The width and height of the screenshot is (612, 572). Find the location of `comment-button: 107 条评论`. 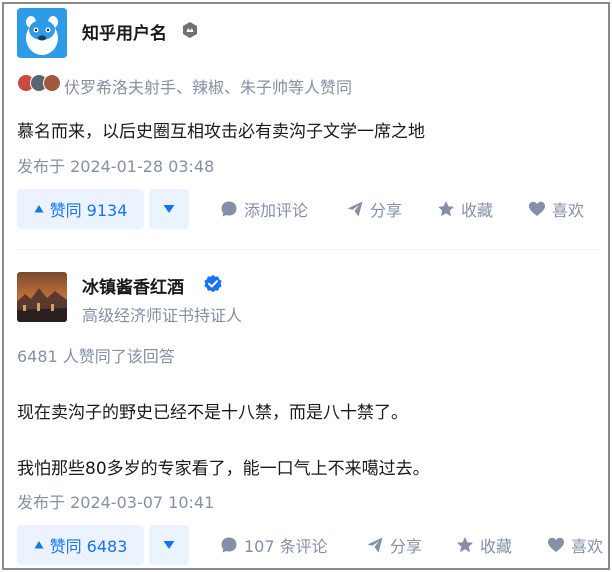

comment-button: 107 条评论 is located at coordinates (274, 545).